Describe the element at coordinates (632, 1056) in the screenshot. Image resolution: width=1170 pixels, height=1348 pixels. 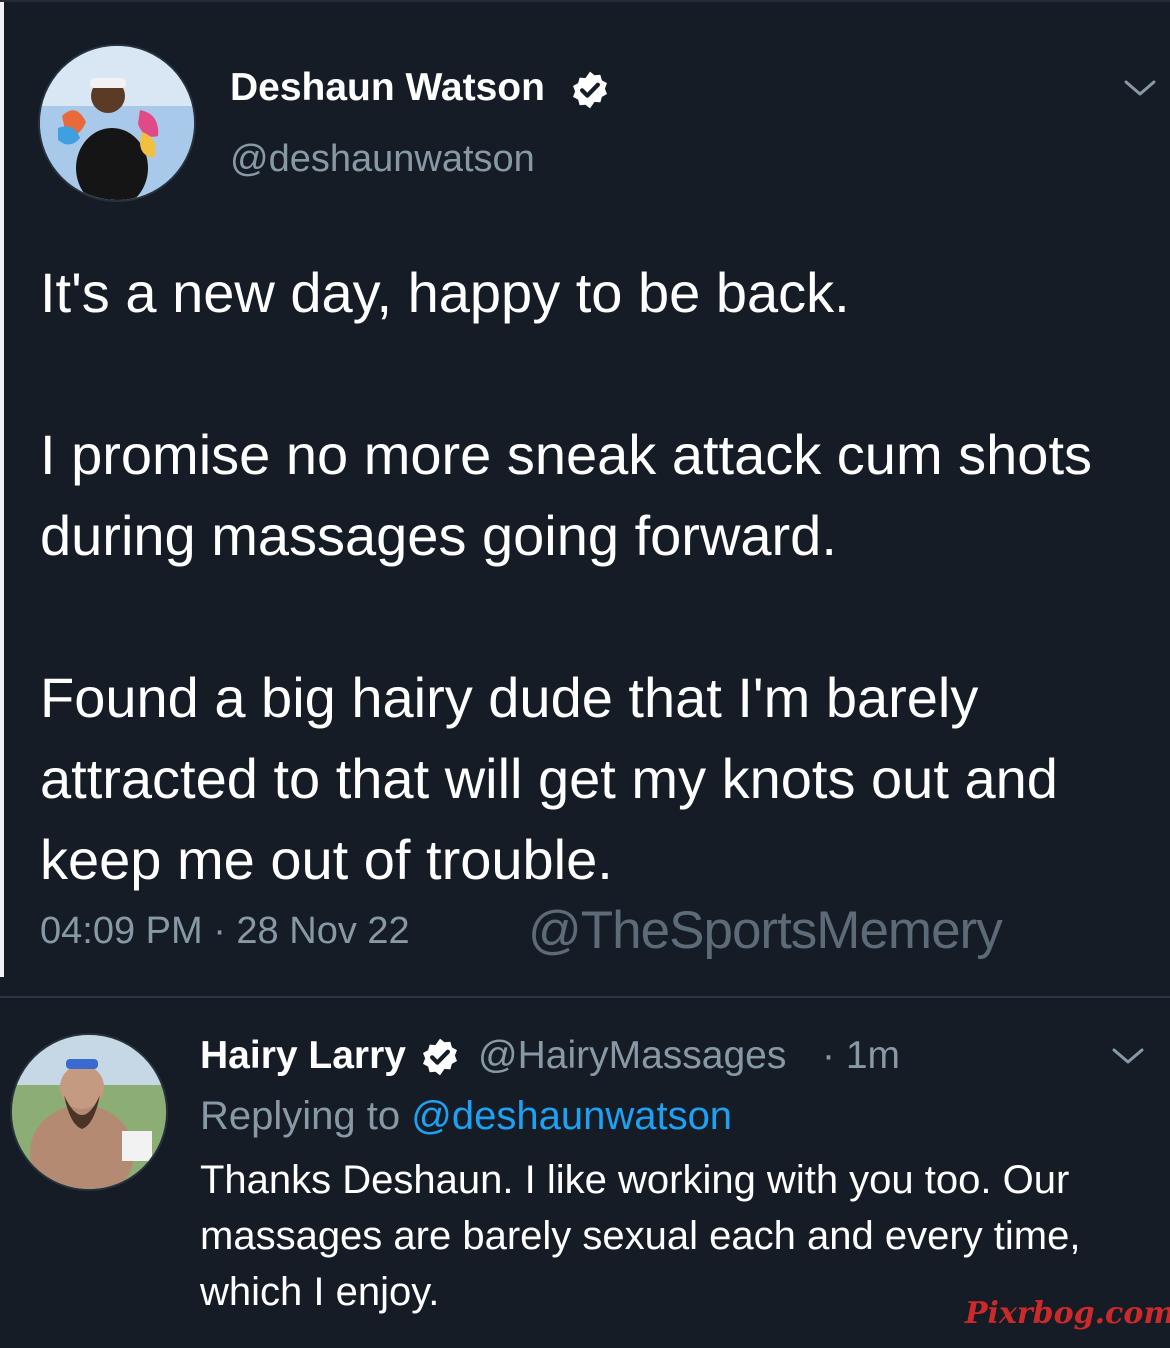
I see `reply-author-handle: @HairyMassages` at that location.